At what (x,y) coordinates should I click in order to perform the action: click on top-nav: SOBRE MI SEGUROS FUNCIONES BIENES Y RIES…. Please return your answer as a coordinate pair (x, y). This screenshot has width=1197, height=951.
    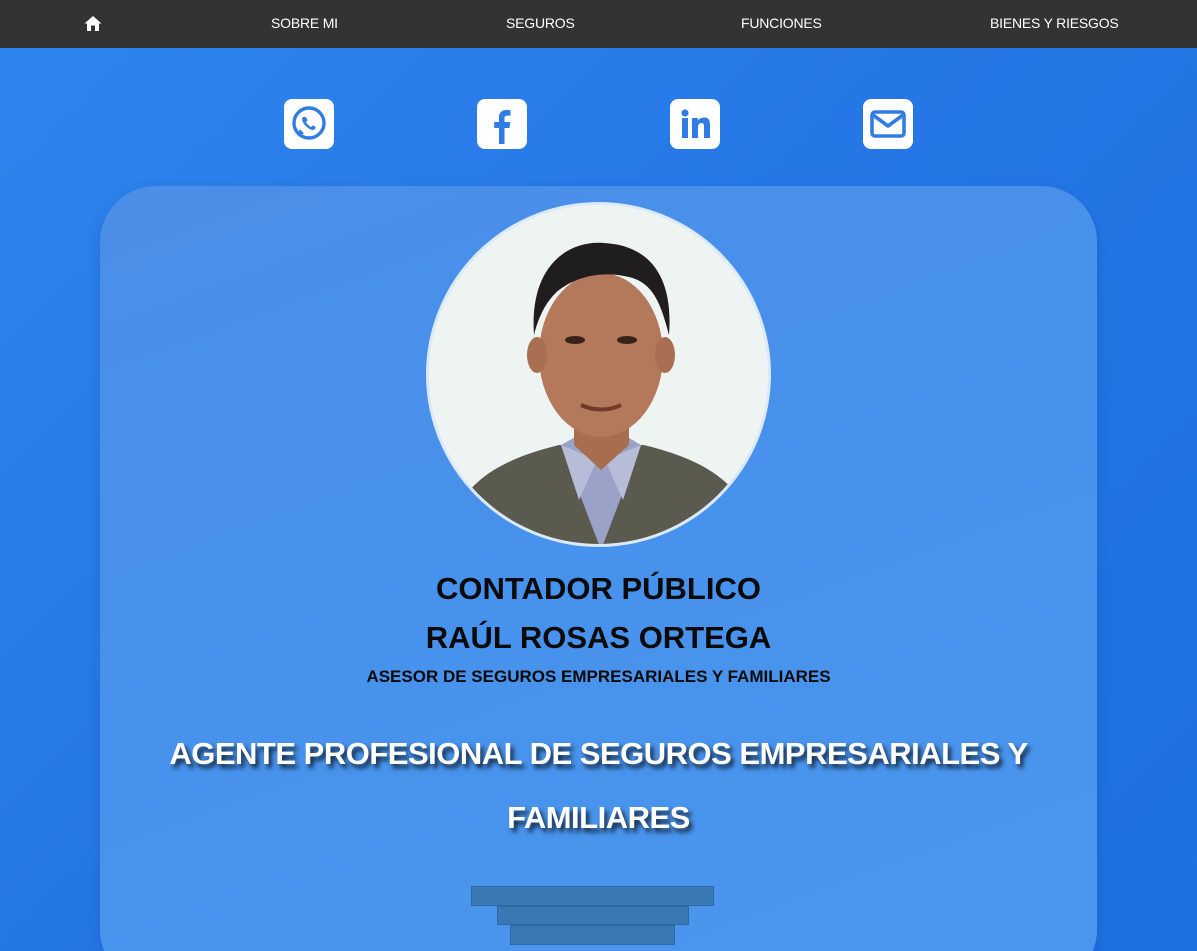
    Looking at the image, I should click on (598, 24).